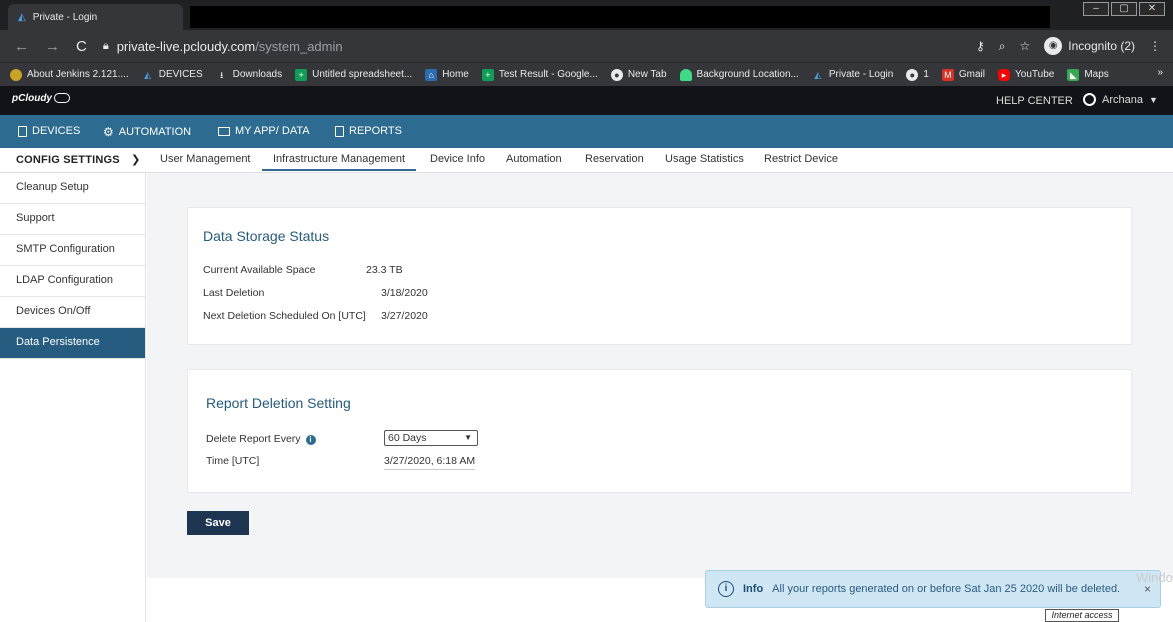  Describe the element at coordinates (620, 17) in the screenshot. I see `redacted-bar` at that location.